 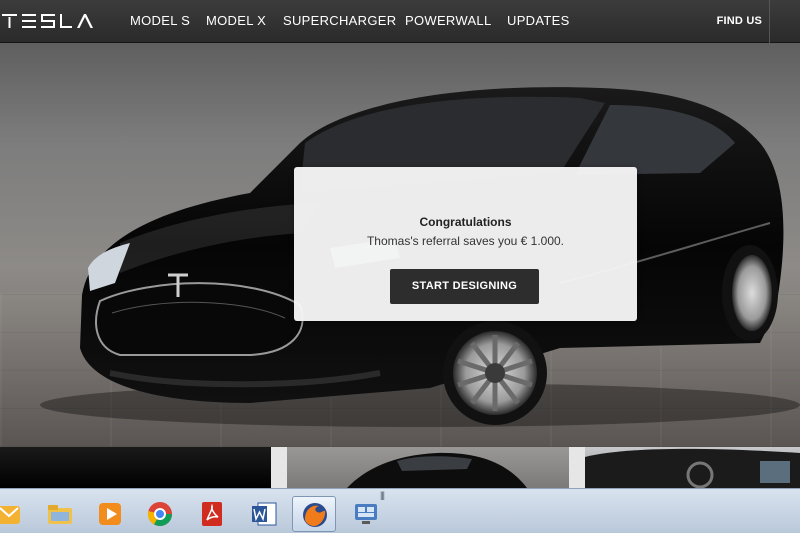 What do you see at coordinates (465, 241) in the screenshot?
I see `referral-message: Thomas's referral saves you € 1.000.` at bounding box center [465, 241].